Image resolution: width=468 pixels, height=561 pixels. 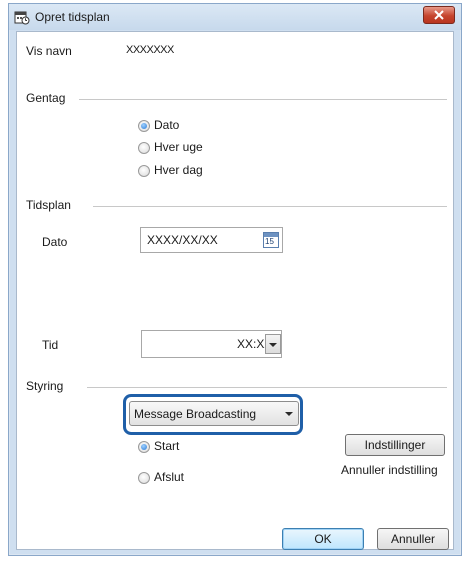 I want to click on time-dropdown-button, so click(x=273, y=344).